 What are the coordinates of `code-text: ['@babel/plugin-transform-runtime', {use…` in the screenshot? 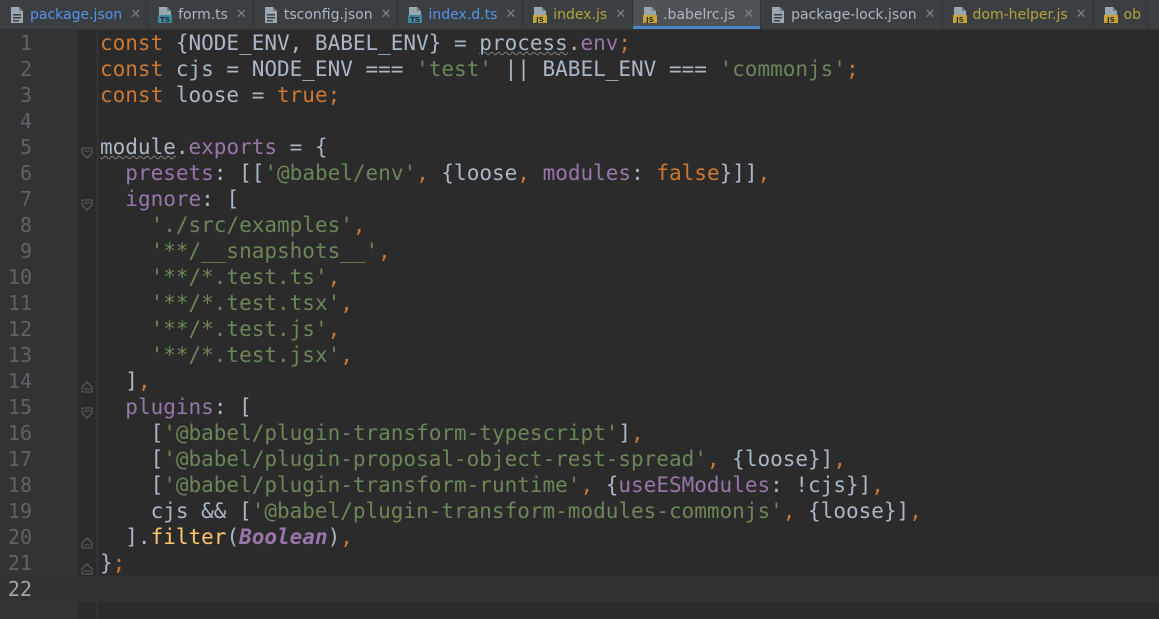 It's located at (492, 485).